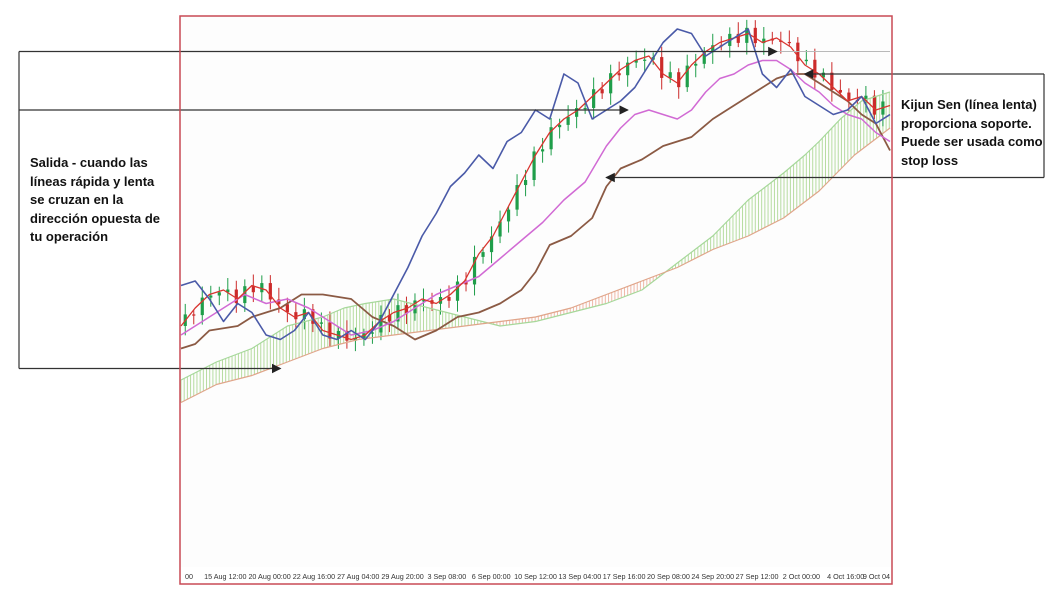 The width and height of the screenshot is (1063, 602). I want to click on x-tick-label: 4 Oct 16:00, so click(845, 576).